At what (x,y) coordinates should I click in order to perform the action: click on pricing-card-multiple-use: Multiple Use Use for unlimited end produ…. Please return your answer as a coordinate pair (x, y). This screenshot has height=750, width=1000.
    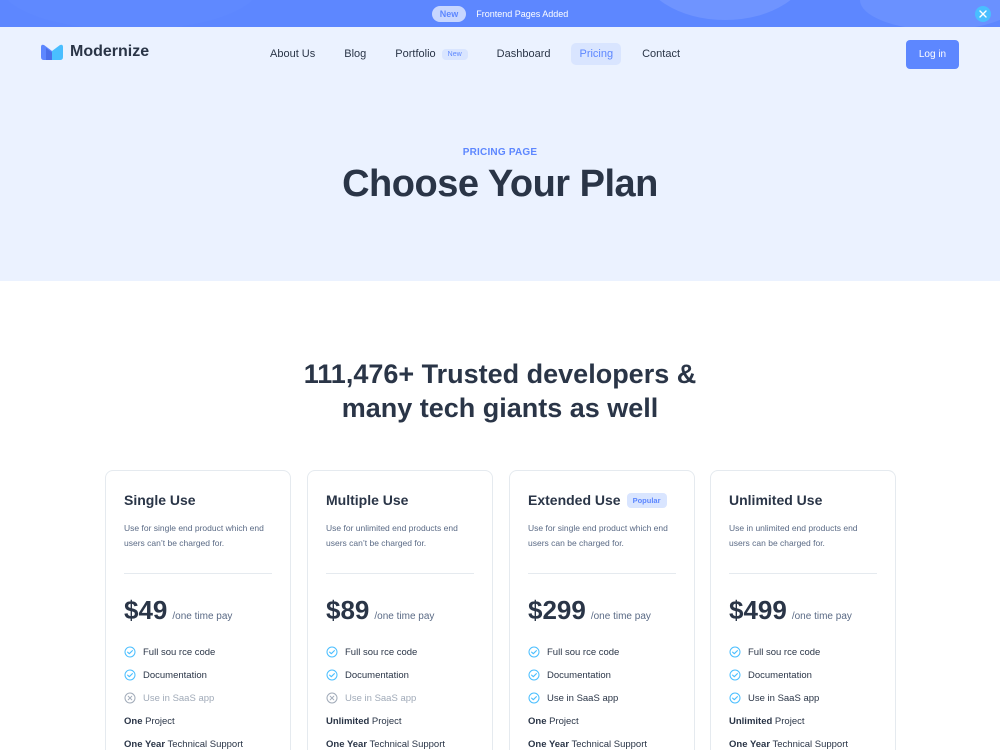
    Looking at the image, I should click on (400, 610).